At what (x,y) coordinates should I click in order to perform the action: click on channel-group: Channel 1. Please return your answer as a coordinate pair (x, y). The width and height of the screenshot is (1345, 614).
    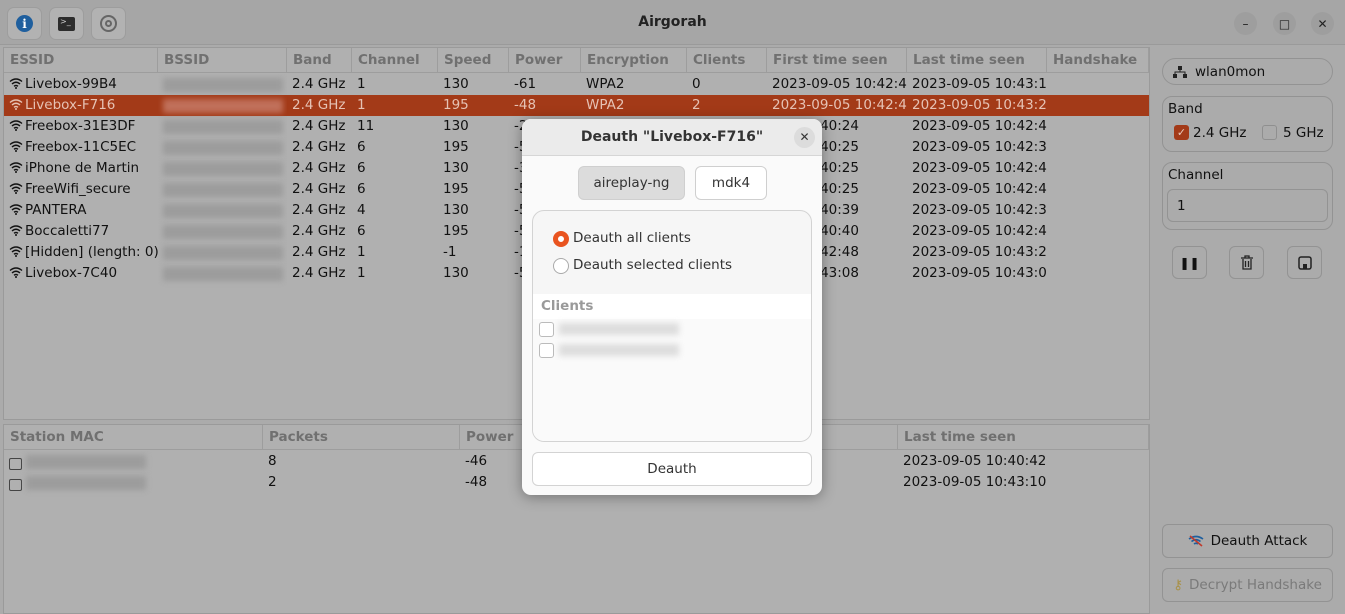
    Looking at the image, I should click on (1247, 196).